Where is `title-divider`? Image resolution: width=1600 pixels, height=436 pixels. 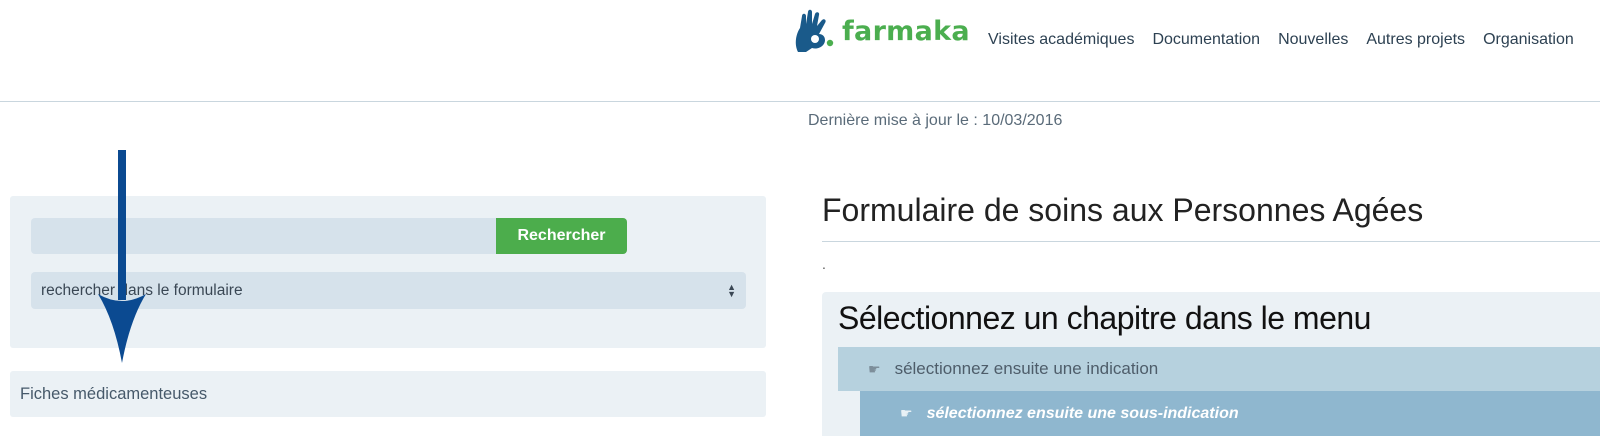 title-divider is located at coordinates (1211, 241).